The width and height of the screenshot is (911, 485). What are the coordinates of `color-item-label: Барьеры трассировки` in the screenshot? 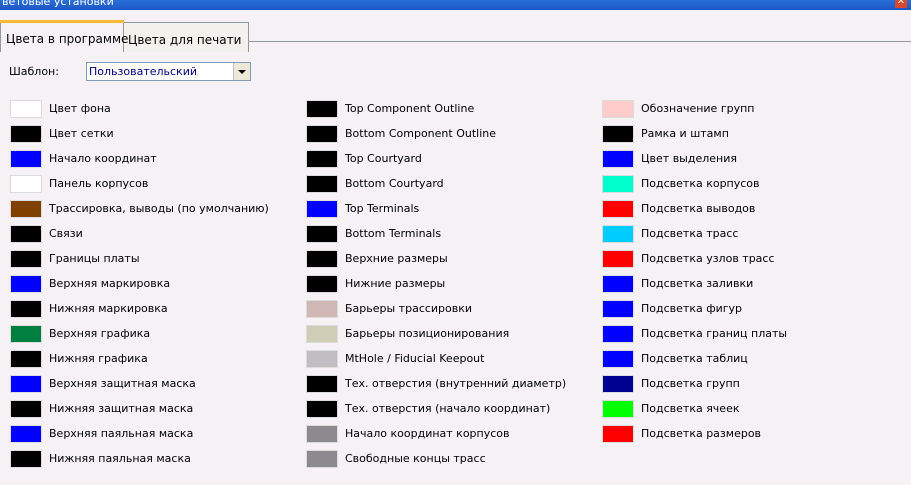 It's located at (409, 308).